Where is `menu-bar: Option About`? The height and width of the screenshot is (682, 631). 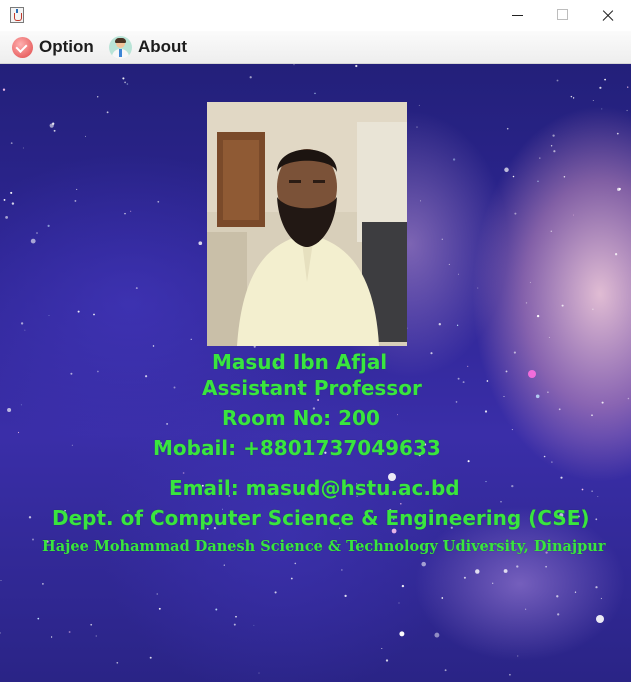
menu-bar: Option About is located at coordinates (315, 47).